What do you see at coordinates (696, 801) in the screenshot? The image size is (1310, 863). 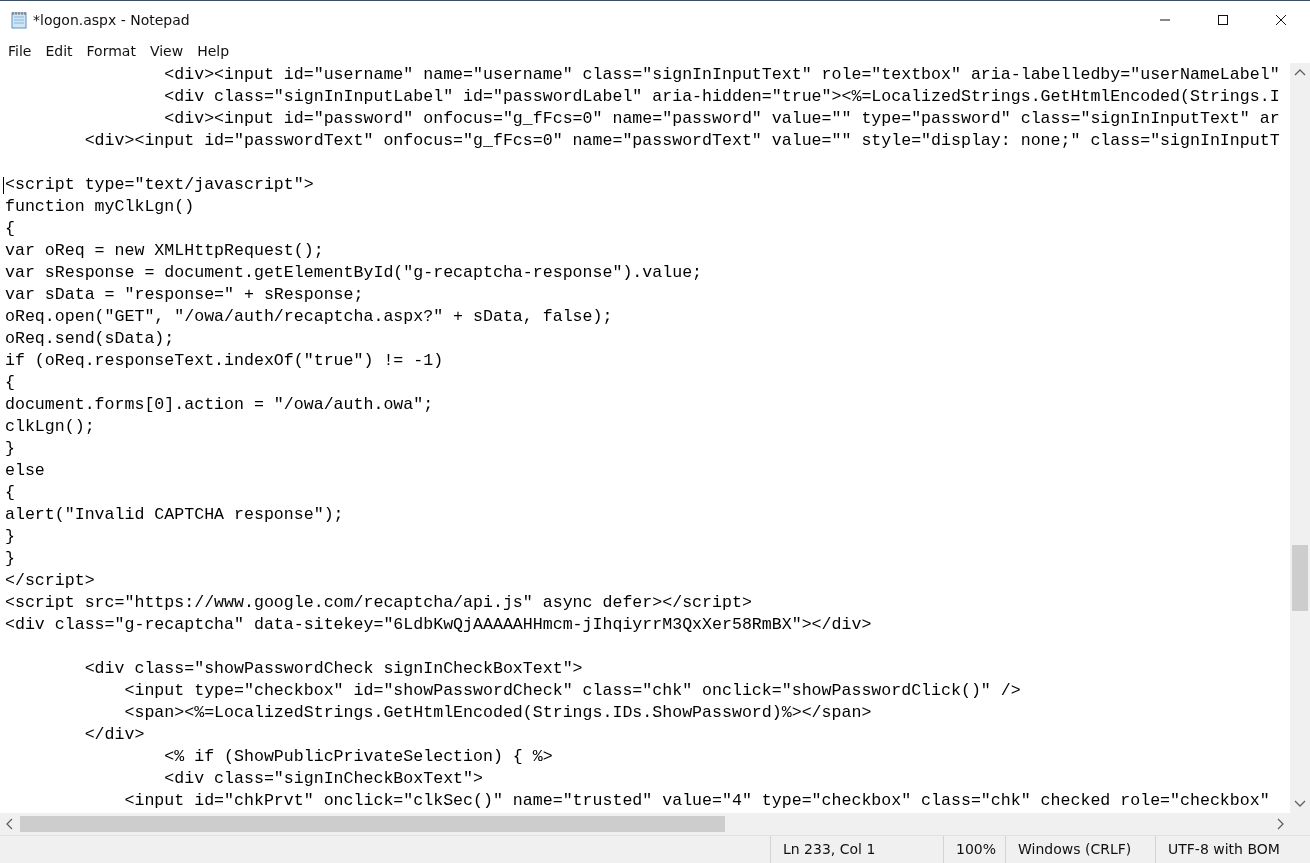 I see `code-line: <input id="chkPrvt" onclick="clkSec()" name="trusted" value="4" type="checkbox" class="chk" checked role="checkbox"` at bounding box center [696, 801].